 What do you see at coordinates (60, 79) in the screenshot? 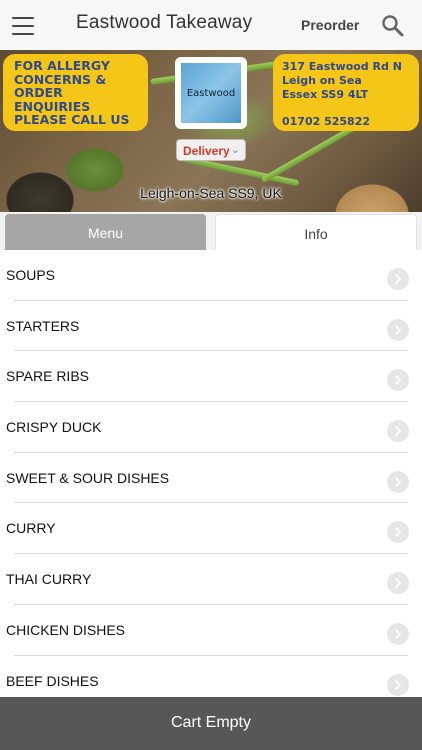
I see `allergy-line: CONCERNS &` at bounding box center [60, 79].